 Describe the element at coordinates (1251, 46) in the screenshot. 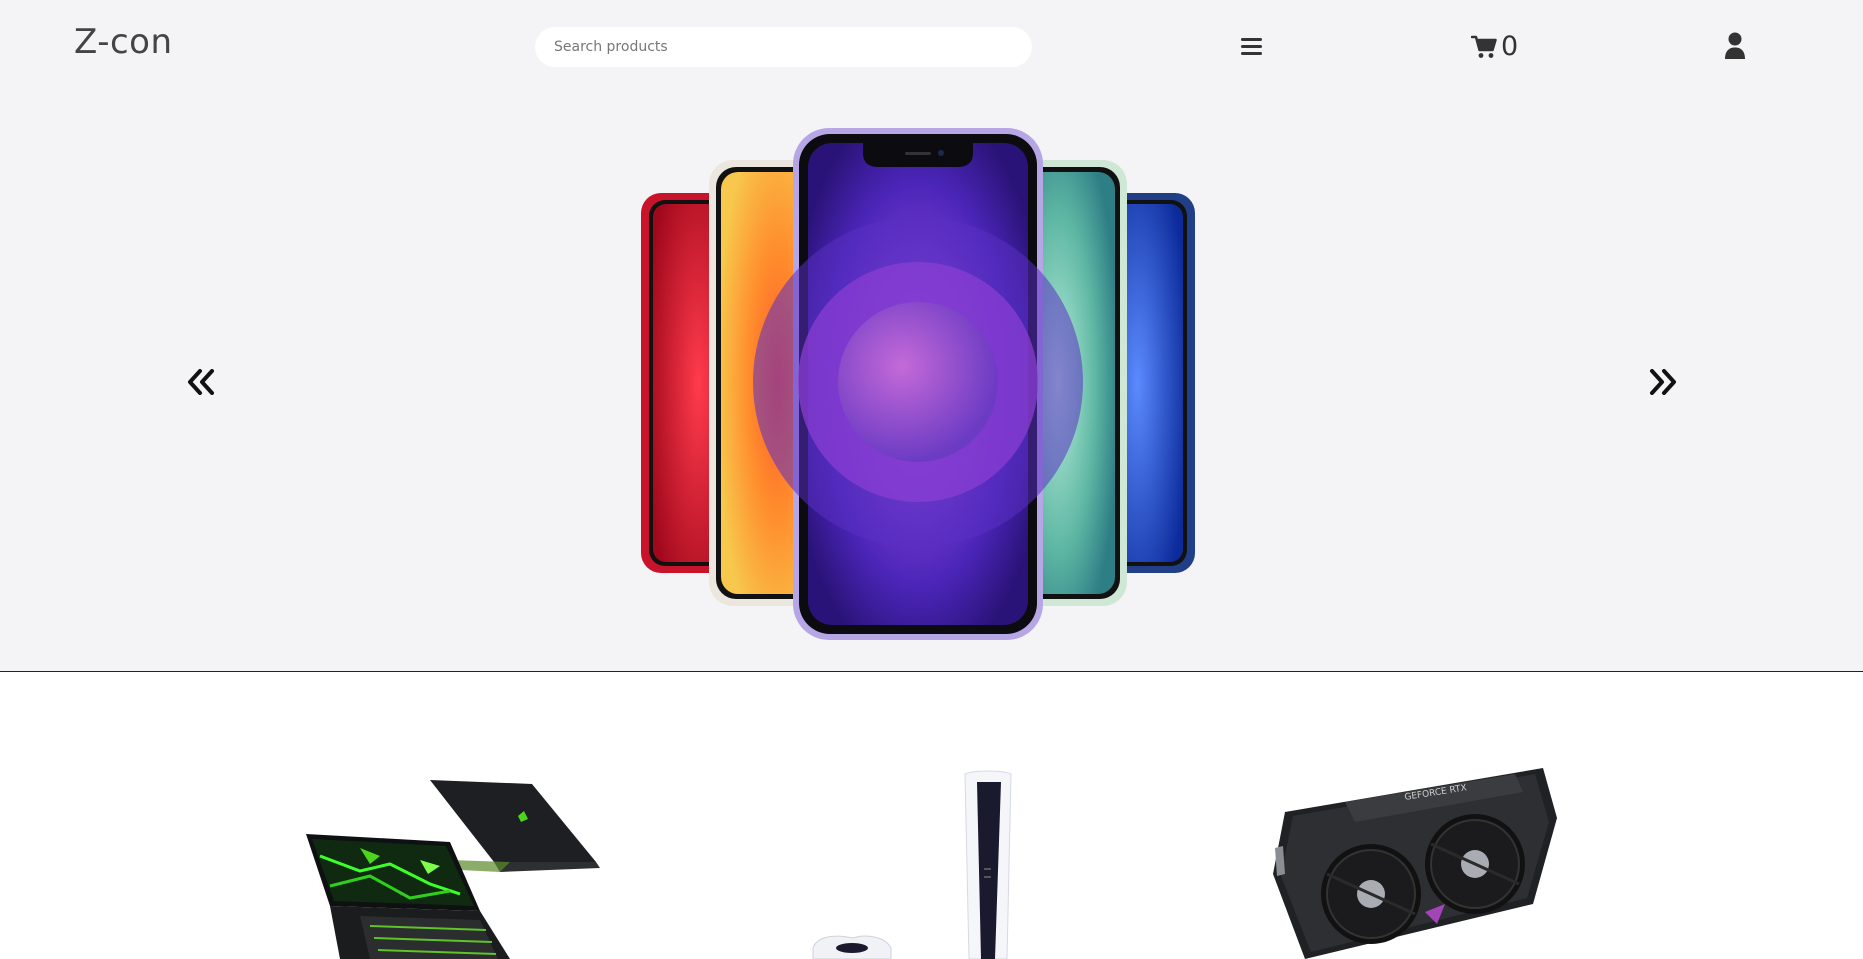

I see `hamburger-menu-icon` at that location.